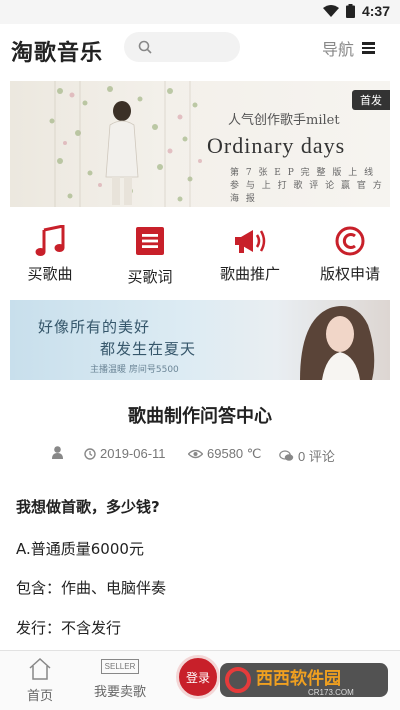  I want to click on search-input, so click(182, 47).